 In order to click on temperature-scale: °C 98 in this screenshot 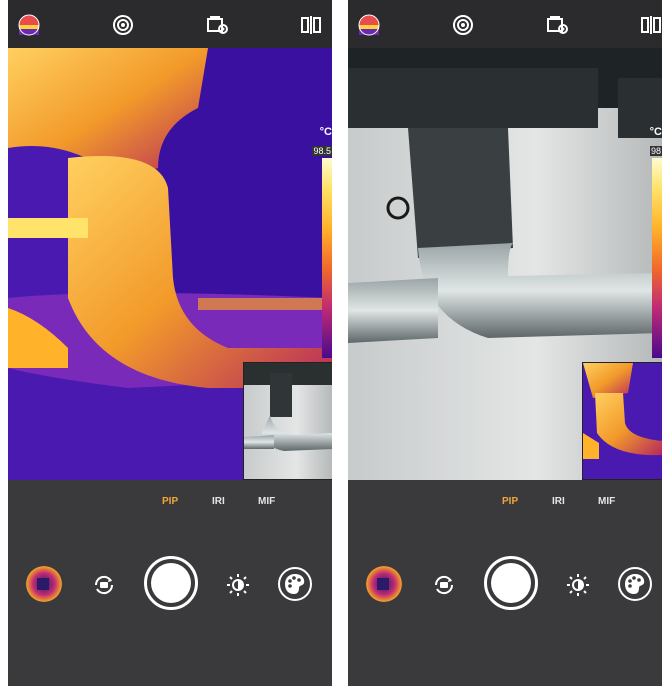, I will do `click(655, 243)`.